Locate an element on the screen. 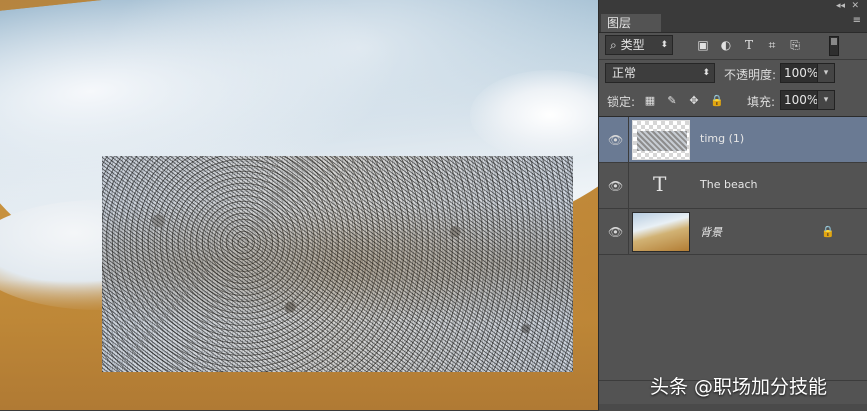  blend-mode-value: 正常 is located at coordinates (624, 73).